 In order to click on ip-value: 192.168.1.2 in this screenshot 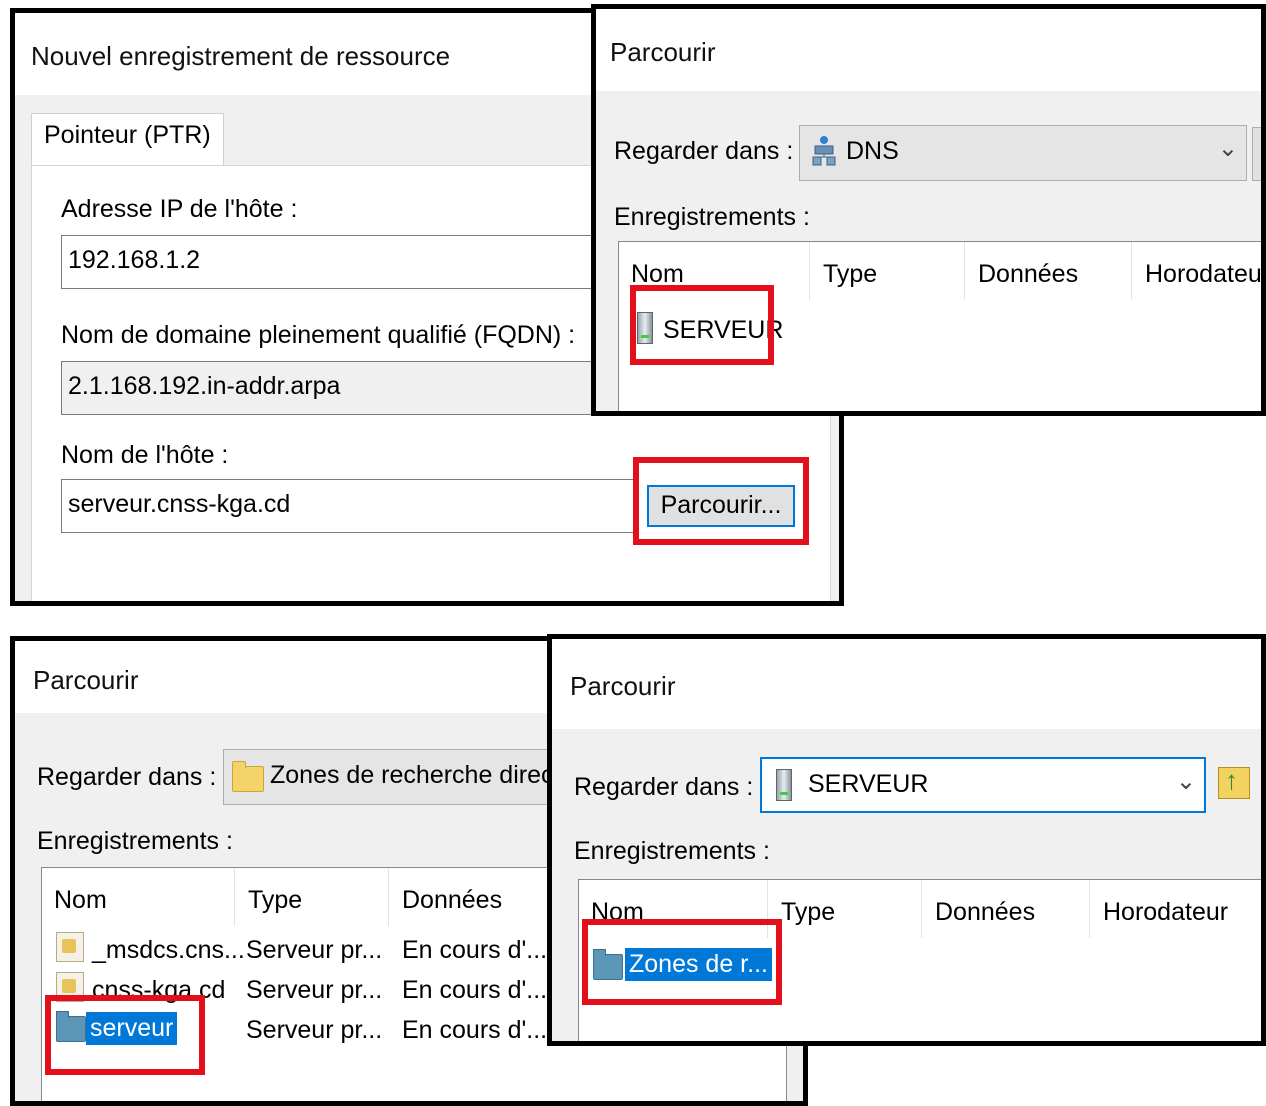, I will do `click(134, 260)`.